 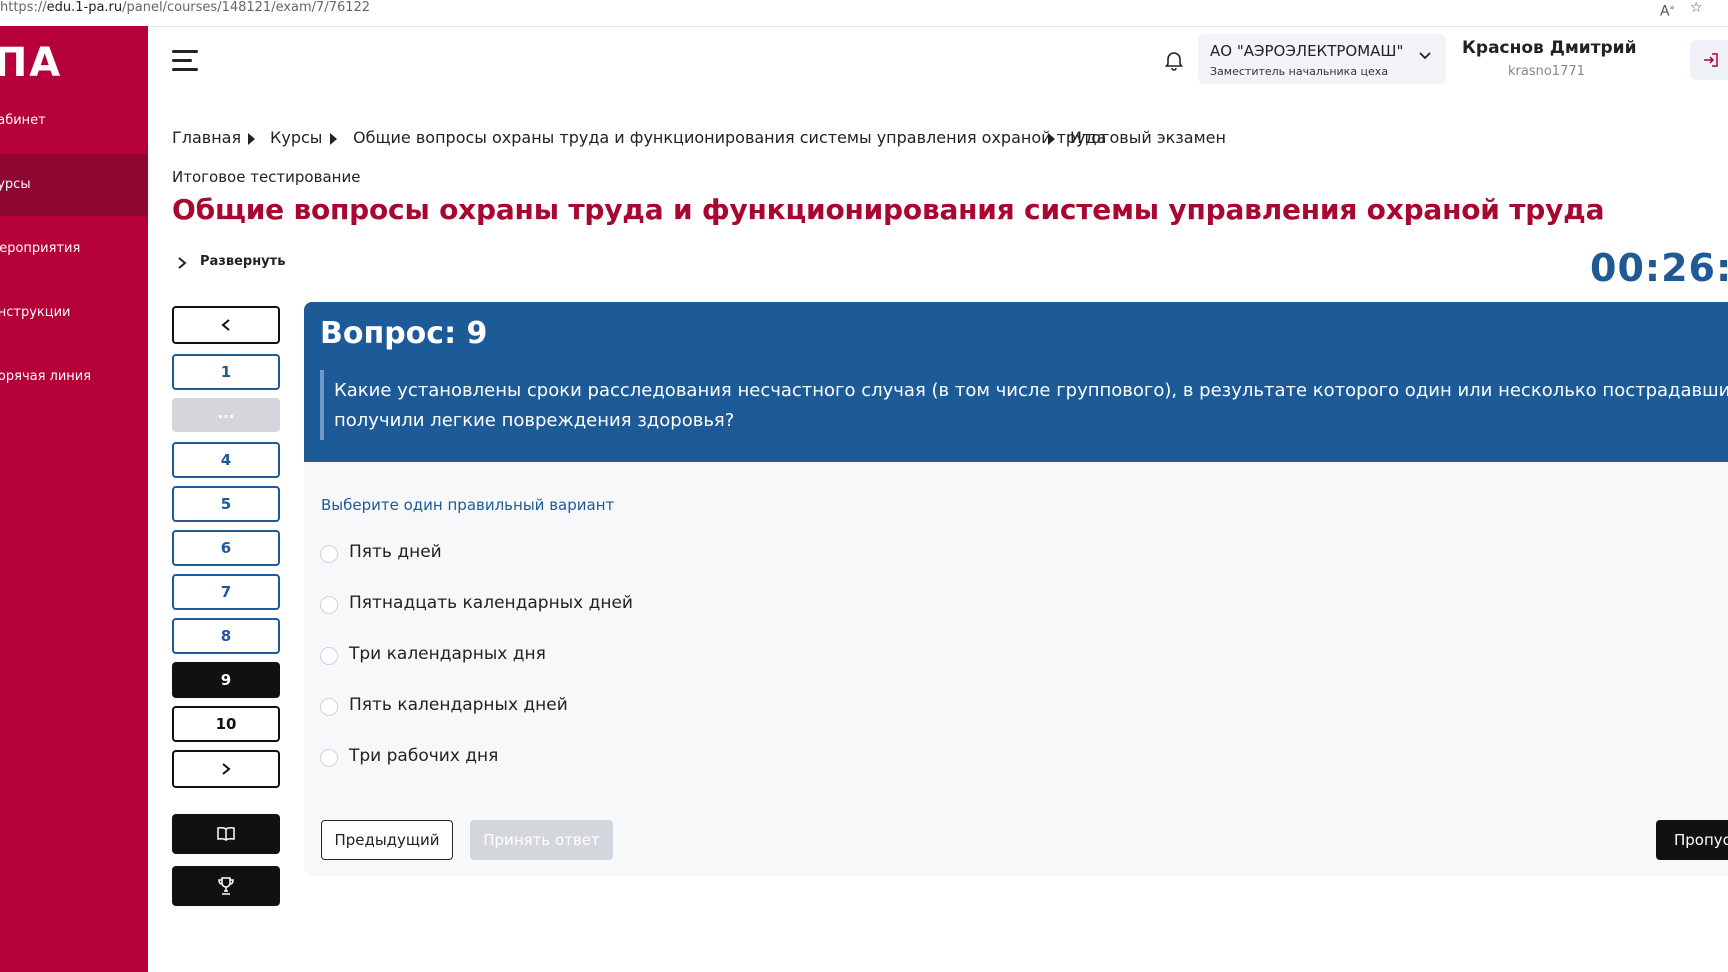 What do you see at coordinates (322, 405) in the screenshot?
I see `question-accent-bar` at bounding box center [322, 405].